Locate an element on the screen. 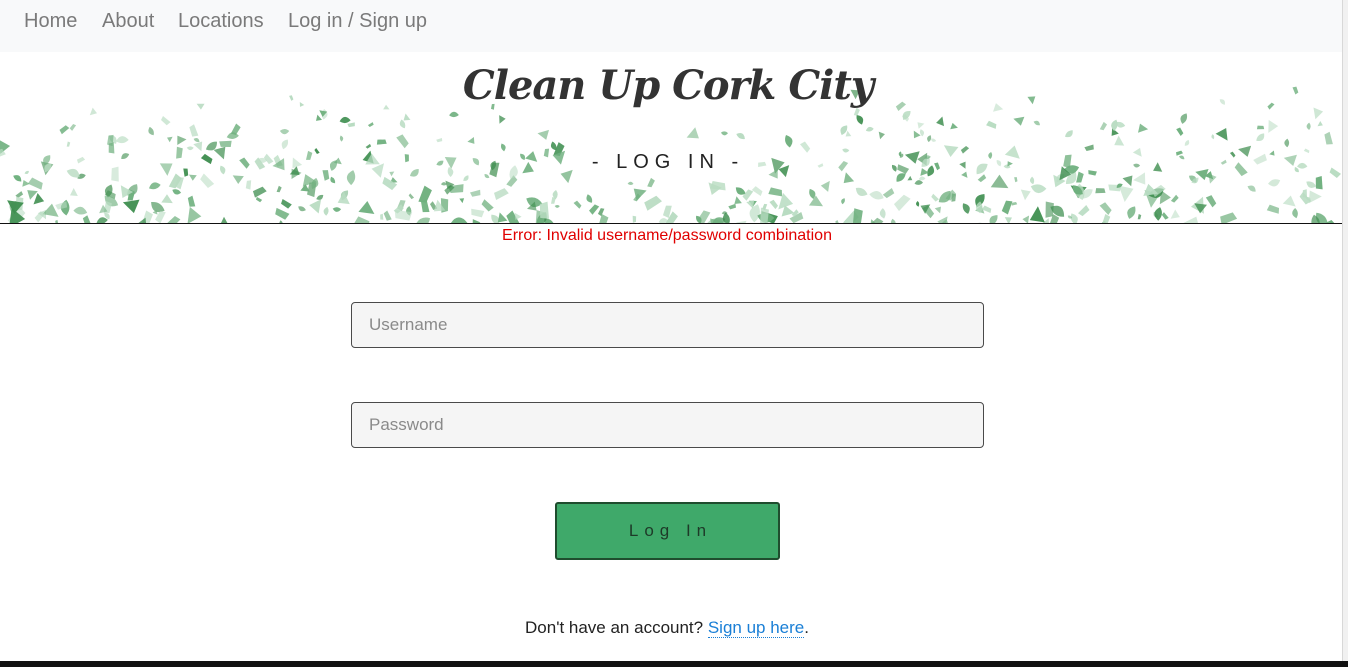 This screenshot has width=1348, height=667. username-input is located at coordinates (667, 325).